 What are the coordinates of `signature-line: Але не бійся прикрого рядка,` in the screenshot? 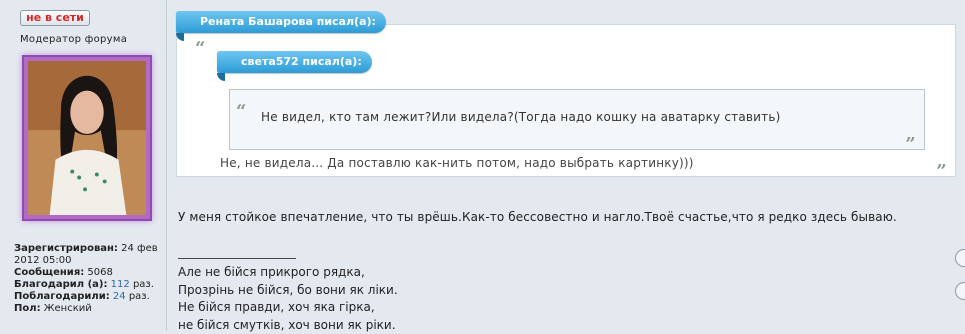 It's located at (288, 273).